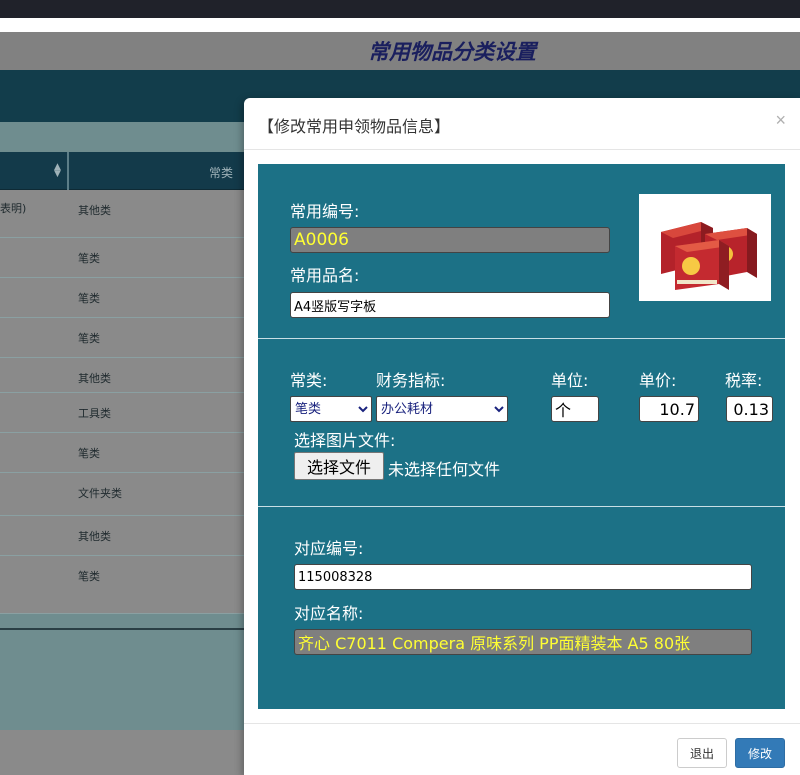 The height and width of the screenshot is (775, 800). I want to click on choose-file-button: 选择文件, so click(339, 466).